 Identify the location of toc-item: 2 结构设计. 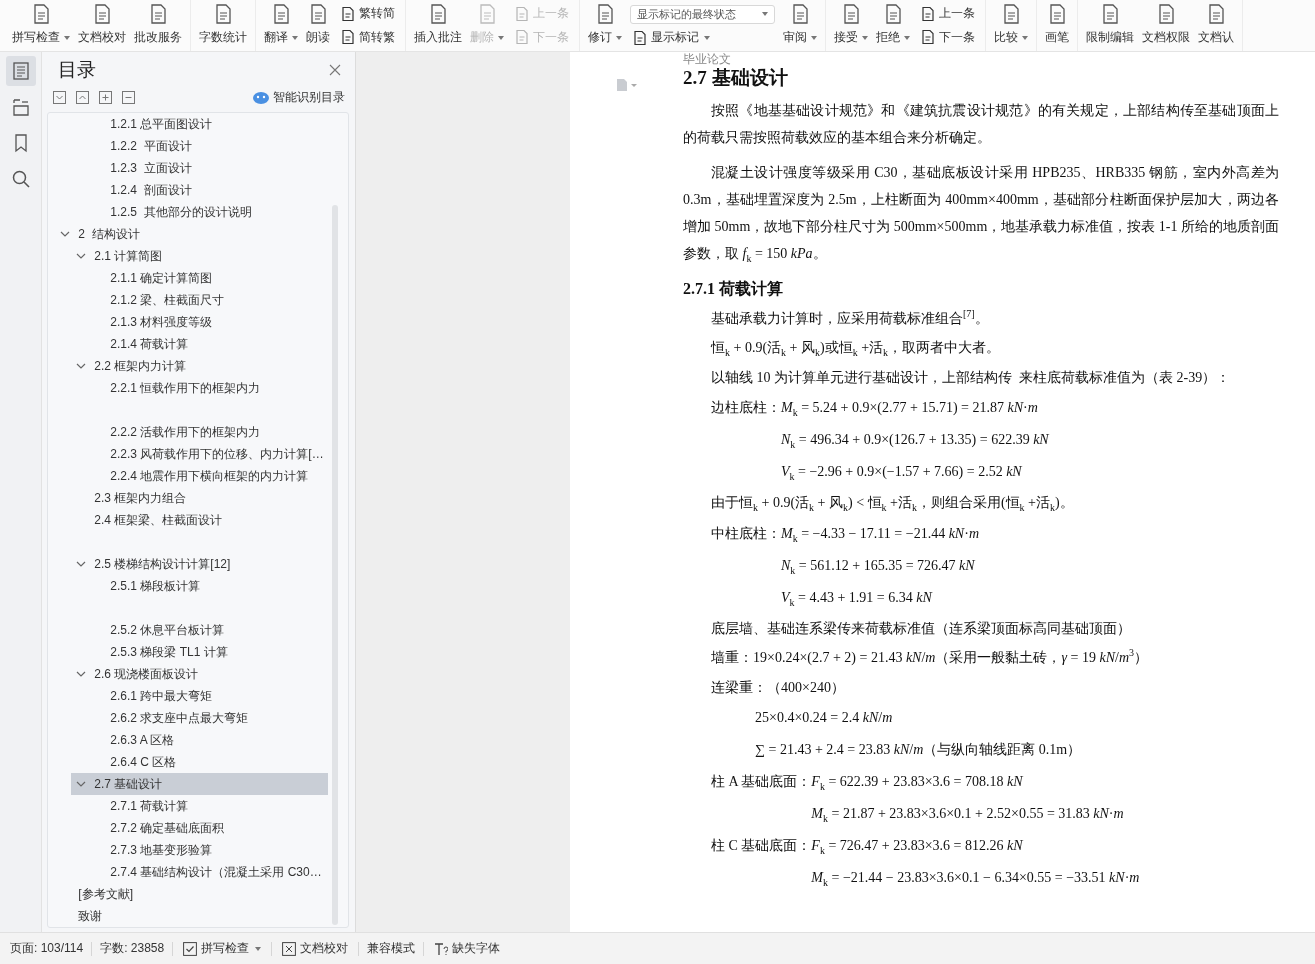
(191, 234).